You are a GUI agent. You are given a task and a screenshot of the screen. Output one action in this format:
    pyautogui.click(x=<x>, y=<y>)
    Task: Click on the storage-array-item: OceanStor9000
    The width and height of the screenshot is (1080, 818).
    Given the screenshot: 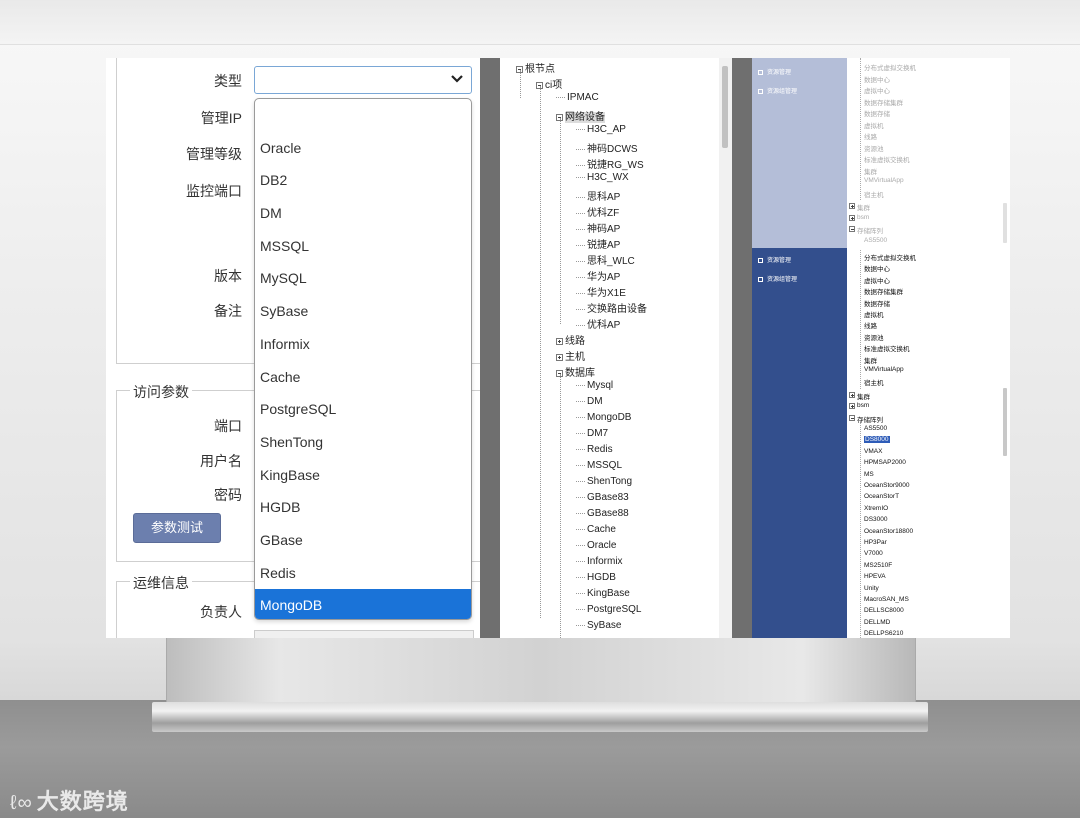 What is the action you would take?
    pyautogui.click(x=887, y=485)
    